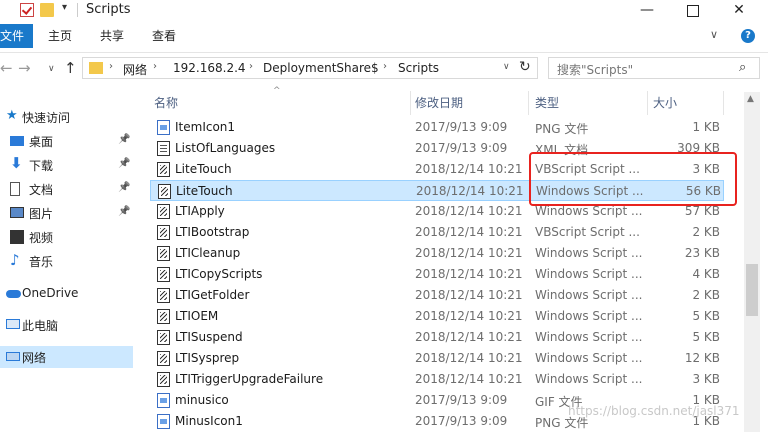 The image size is (768, 432). I want to click on breadcrumb-scripts: Scripts, so click(418, 68).